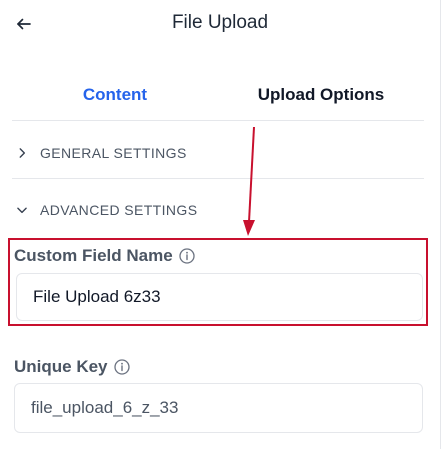 Image resolution: width=444 pixels, height=449 pixels. Describe the element at coordinates (218, 408) in the screenshot. I see `unique-key-input` at that location.